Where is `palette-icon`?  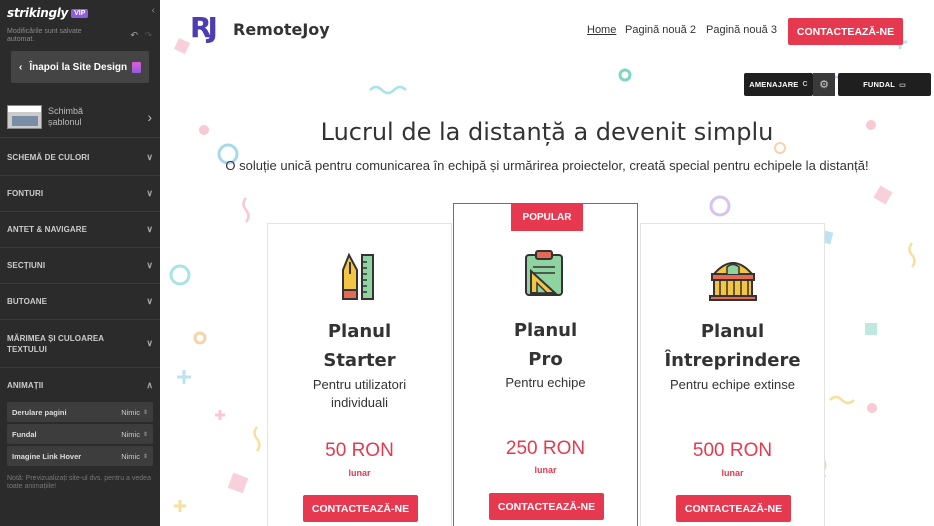
palette-icon is located at coordinates (136, 67).